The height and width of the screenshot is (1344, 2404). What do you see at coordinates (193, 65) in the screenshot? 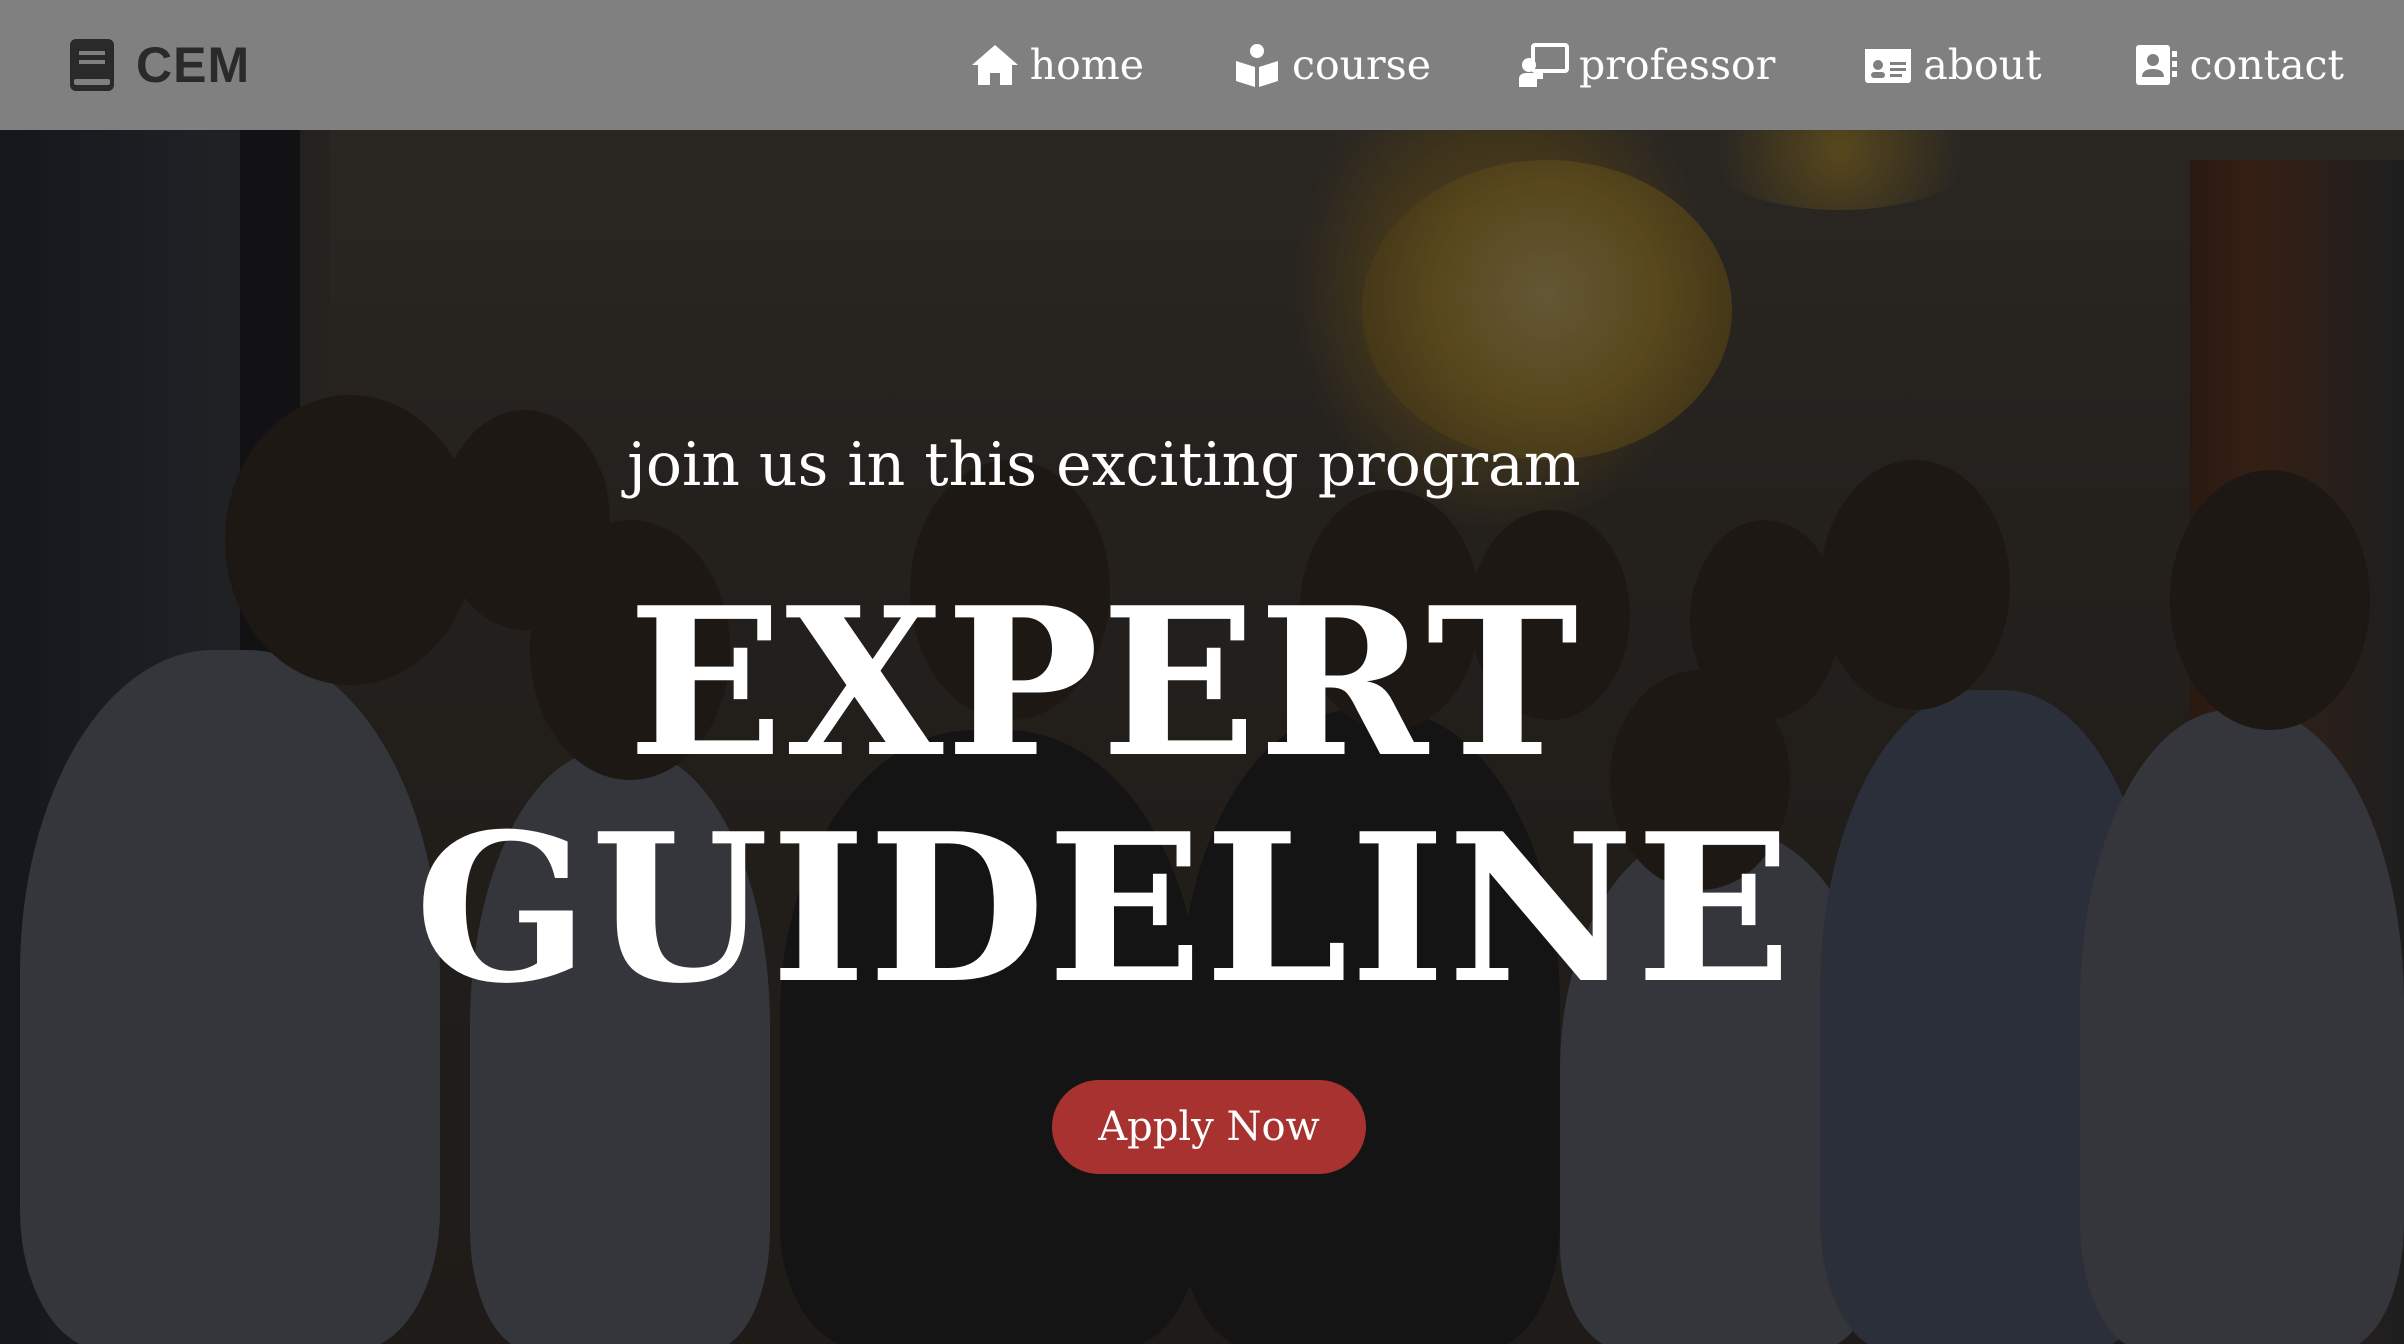
I see `brand-name: CEM` at bounding box center [193, 65].